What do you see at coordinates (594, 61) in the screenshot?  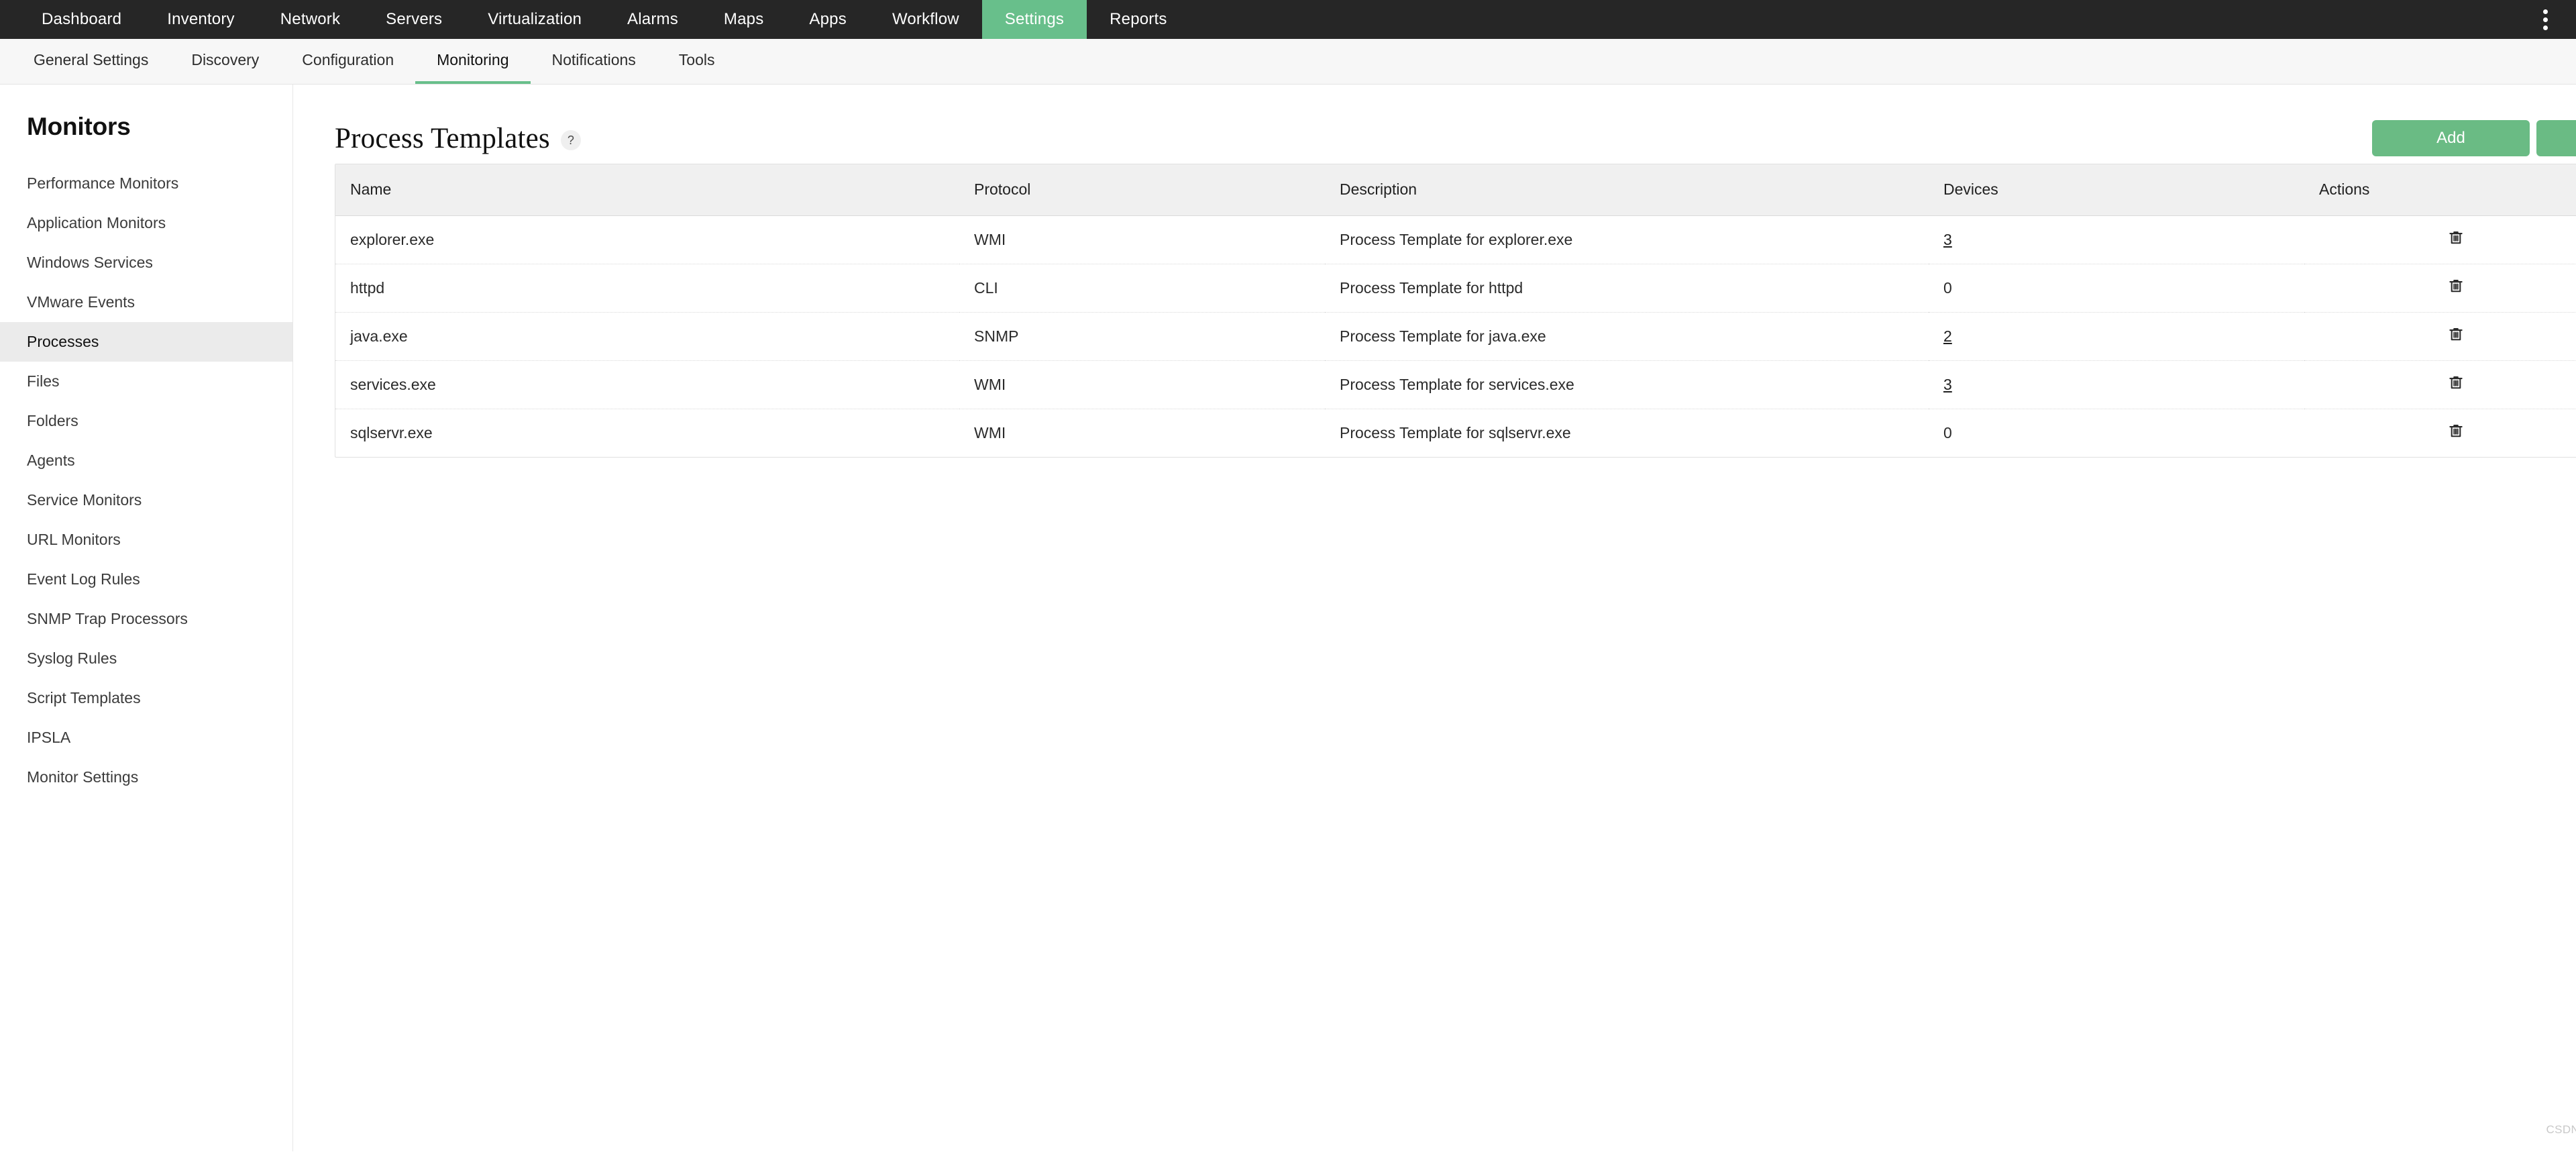 I see `subnav-item-notifications: Notifications` at bounding box center [594, 61].